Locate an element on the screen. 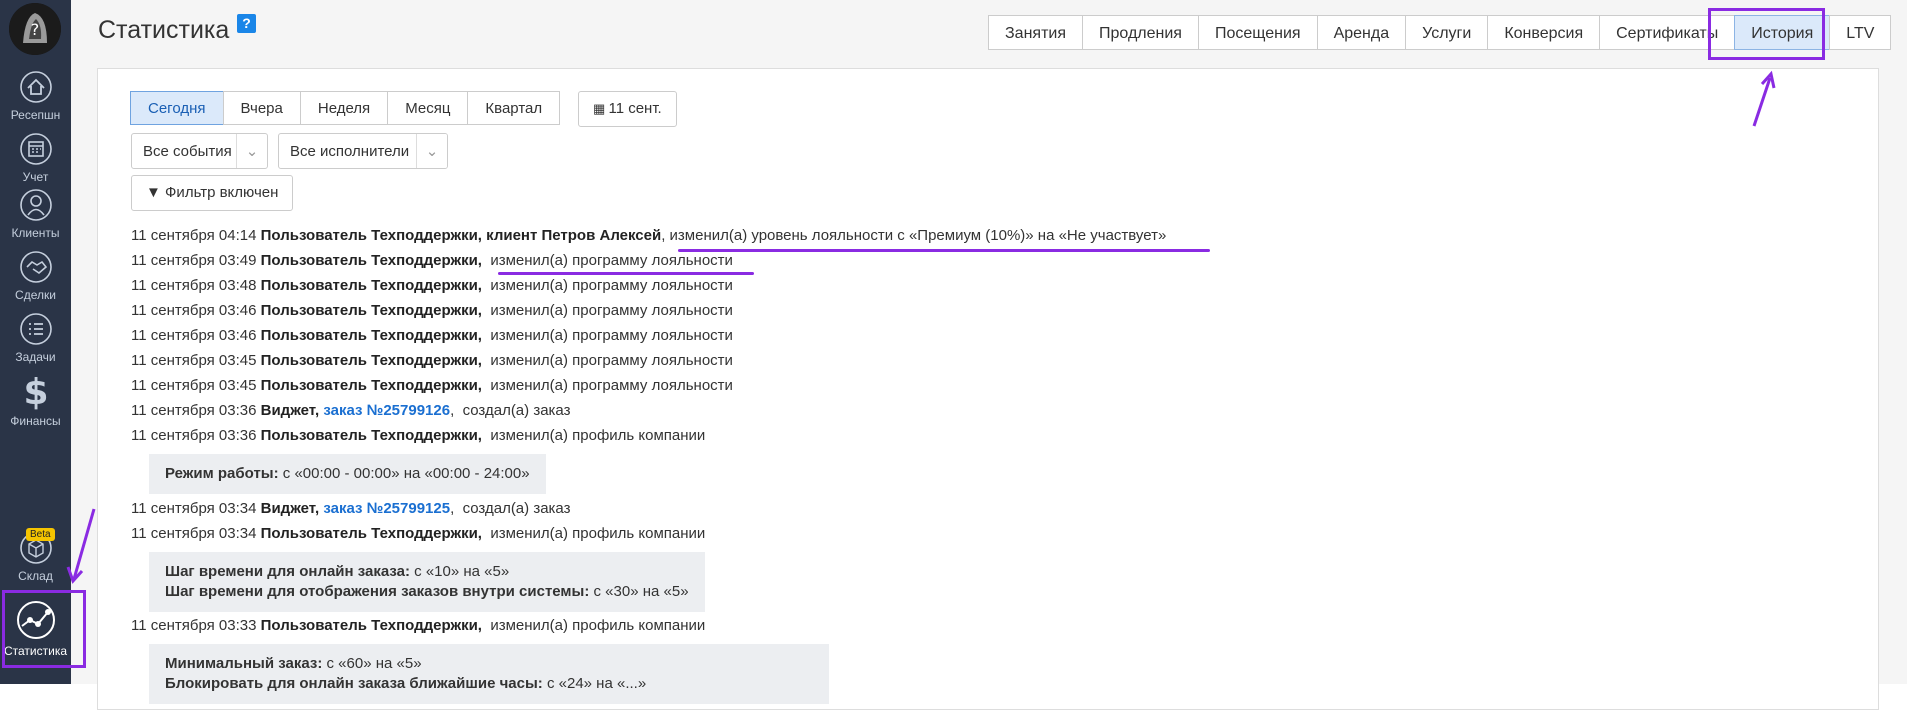 Image resolution: width=1907 pixels, height=710 pixels. period-selector: Сегодня Вчера Неделя Месяц Квартал is located at coordinates (345, 108).